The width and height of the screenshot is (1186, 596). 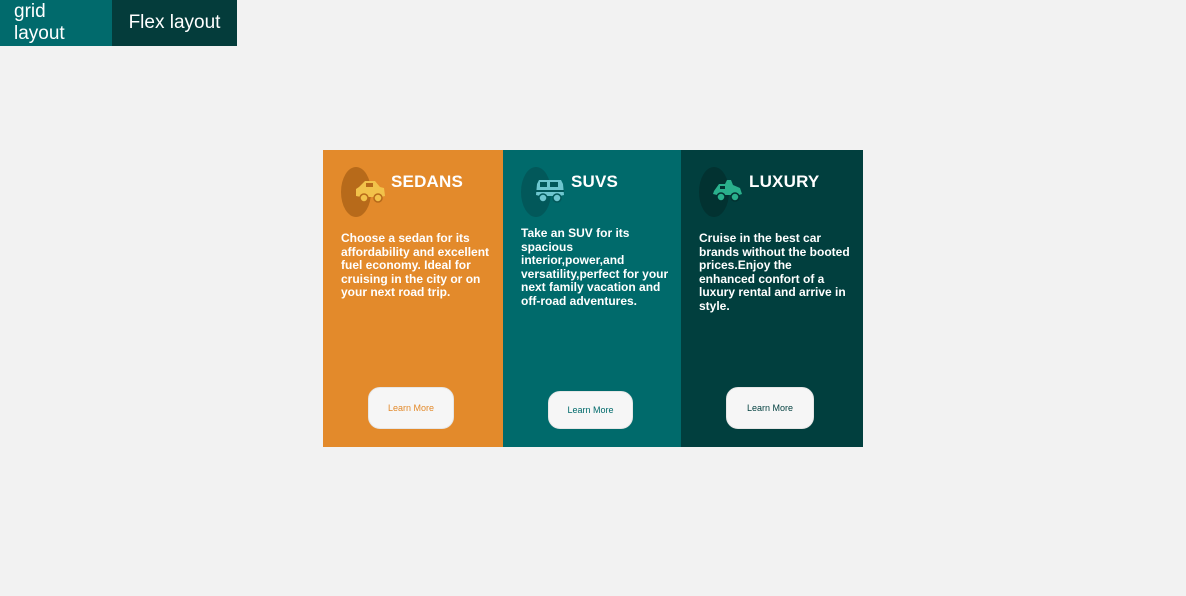 I want to click on sedan-icon-badge, so click(x=363, y=192).